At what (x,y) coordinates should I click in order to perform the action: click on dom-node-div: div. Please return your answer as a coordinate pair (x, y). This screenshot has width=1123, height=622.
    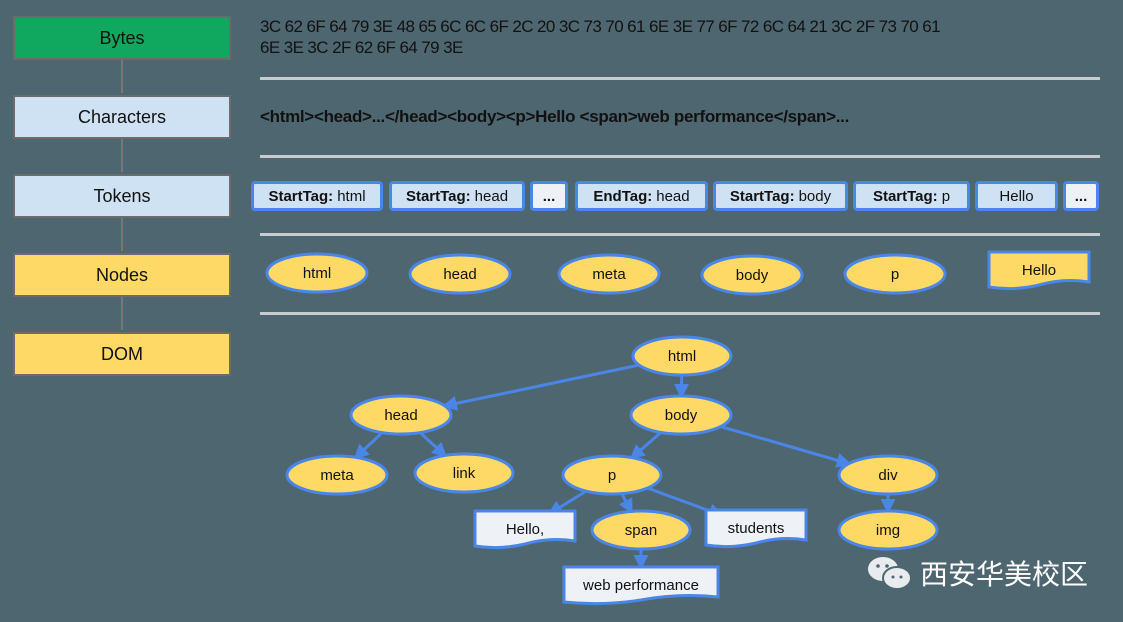
    Looking at the image, I should click on (888, 475).